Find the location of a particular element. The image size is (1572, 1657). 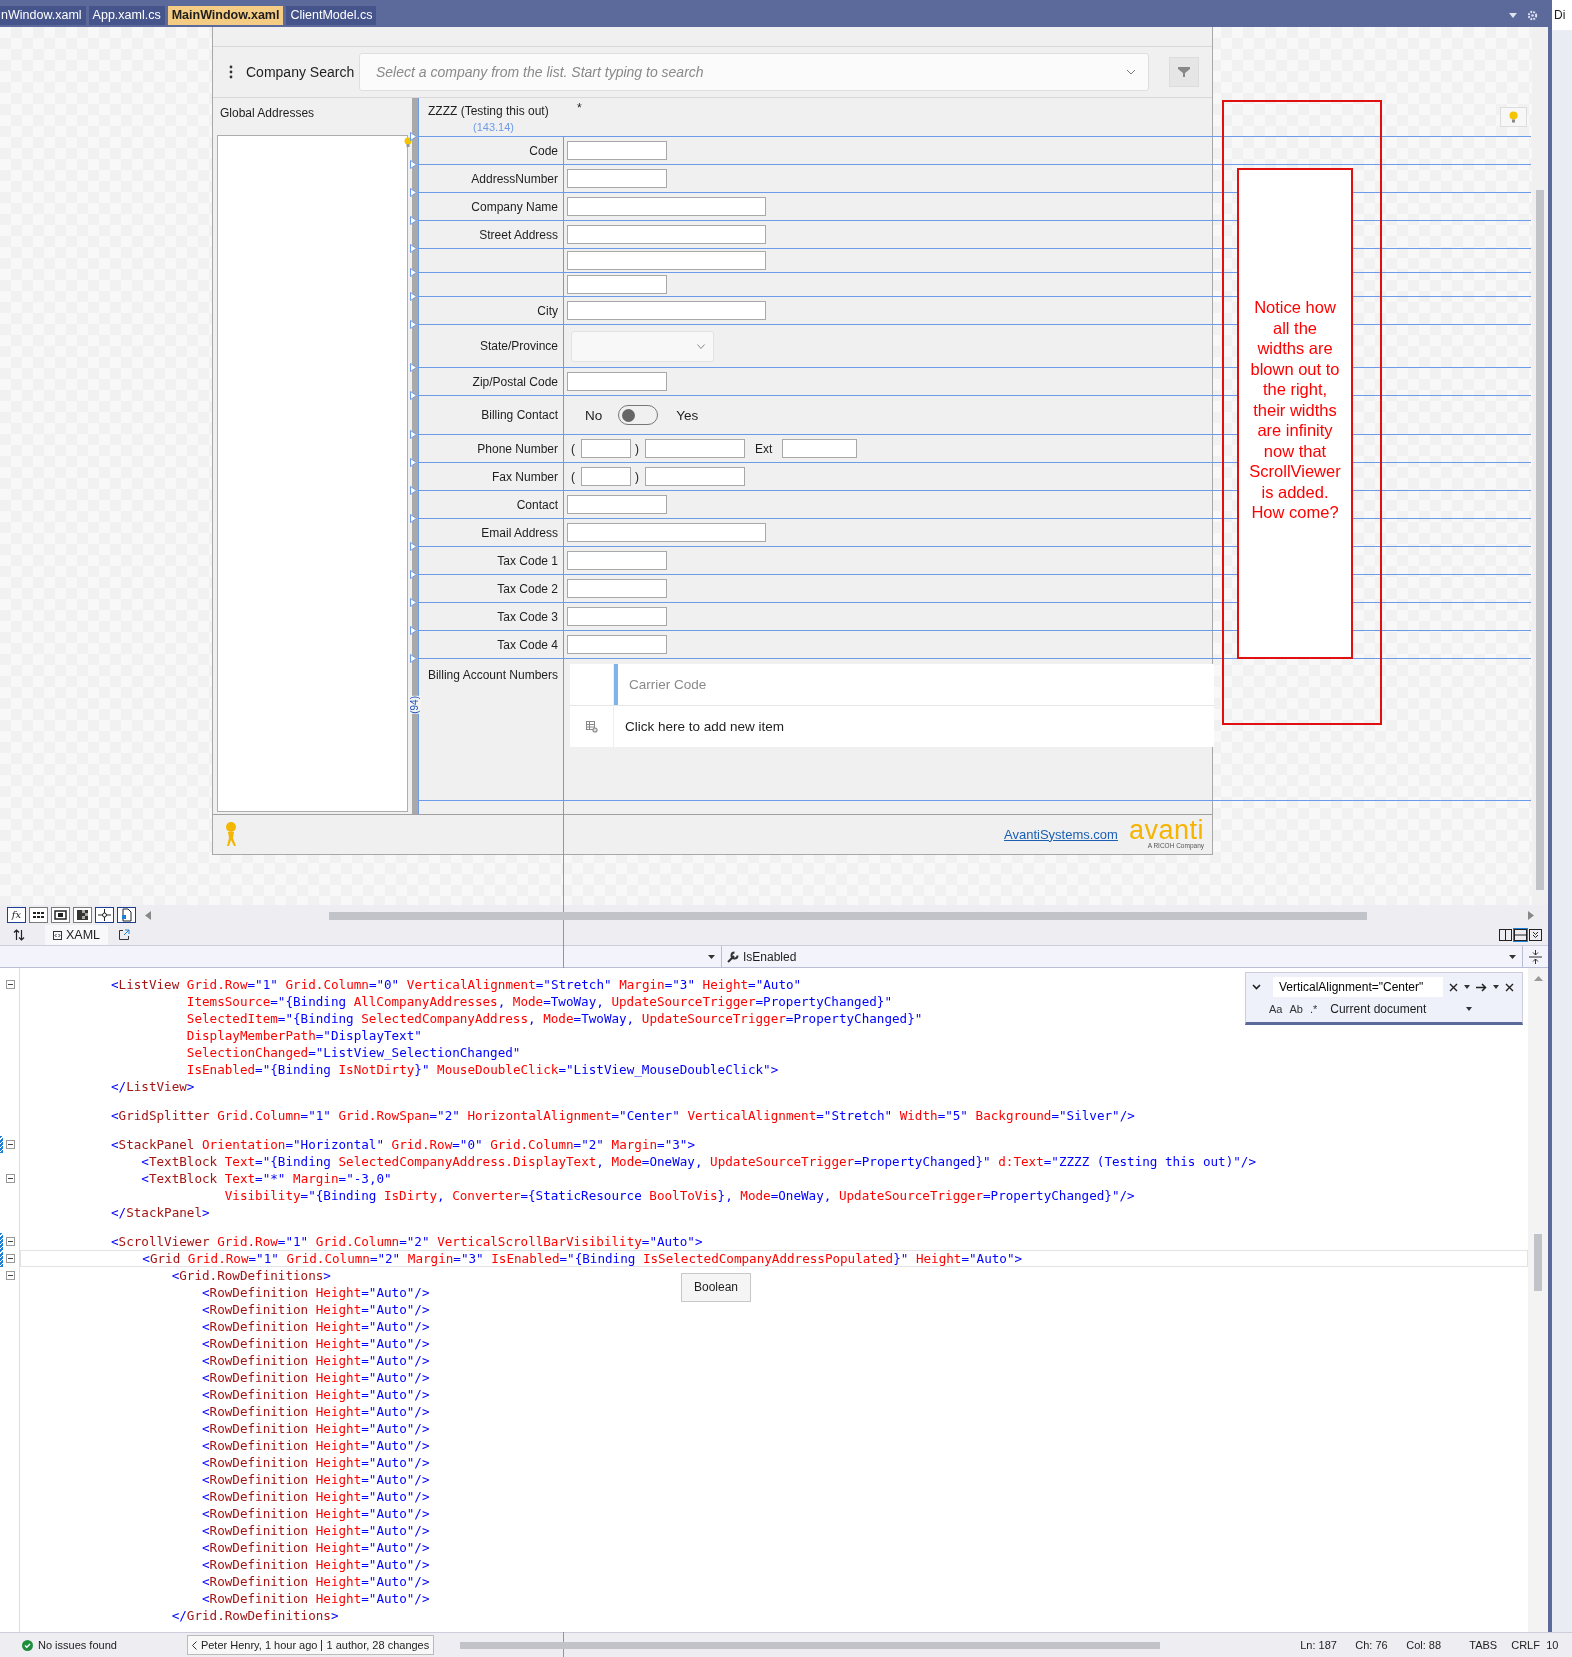

collapse-pane-icon is located at coordinates (1535, 935).